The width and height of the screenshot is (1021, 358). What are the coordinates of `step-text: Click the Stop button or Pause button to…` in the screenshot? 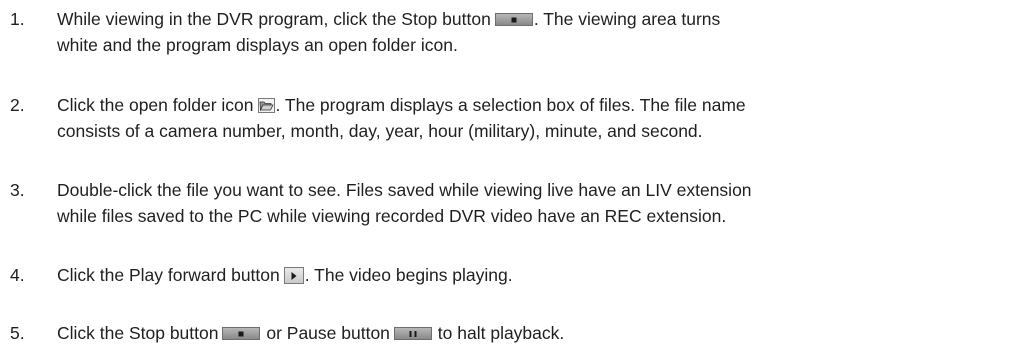 It's located at (534, 333).